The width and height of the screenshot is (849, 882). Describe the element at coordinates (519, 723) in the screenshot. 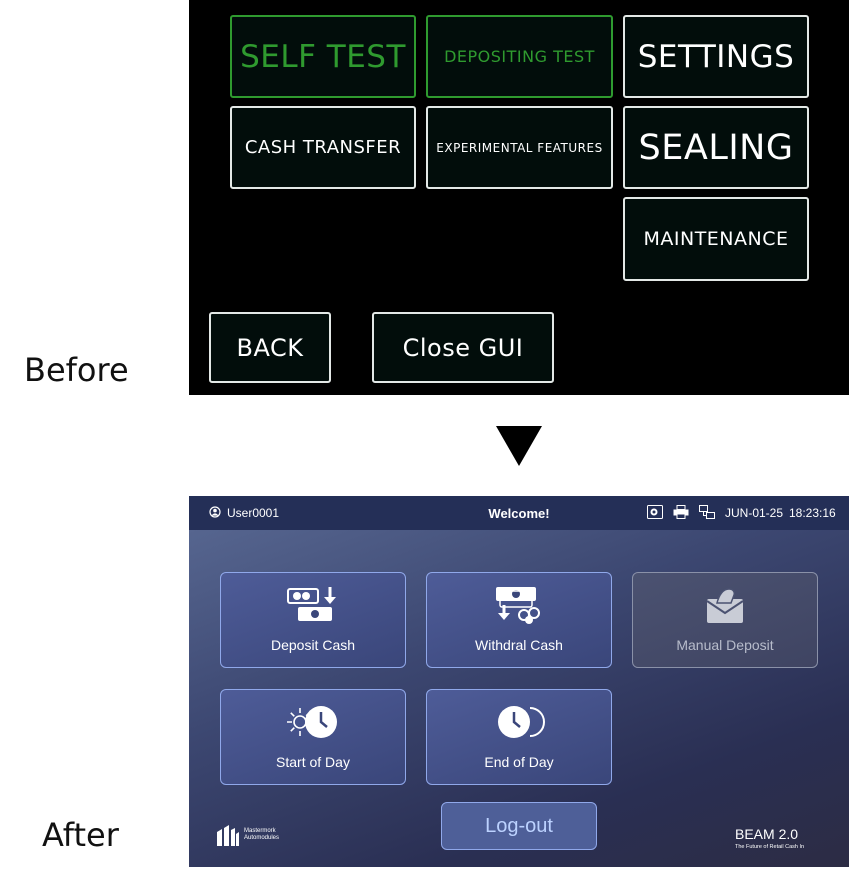

I see `clock-moon-icon` at that location.